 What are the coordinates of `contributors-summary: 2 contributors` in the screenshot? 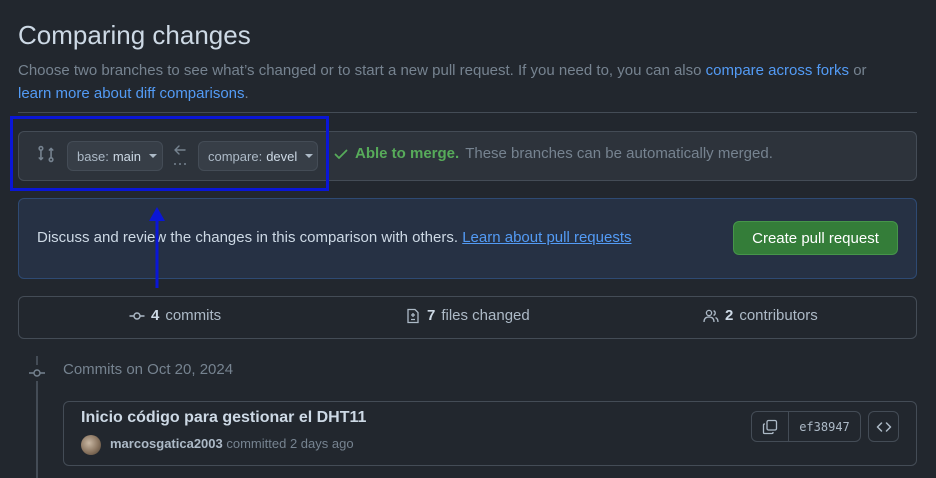 It's located at (760, 315).